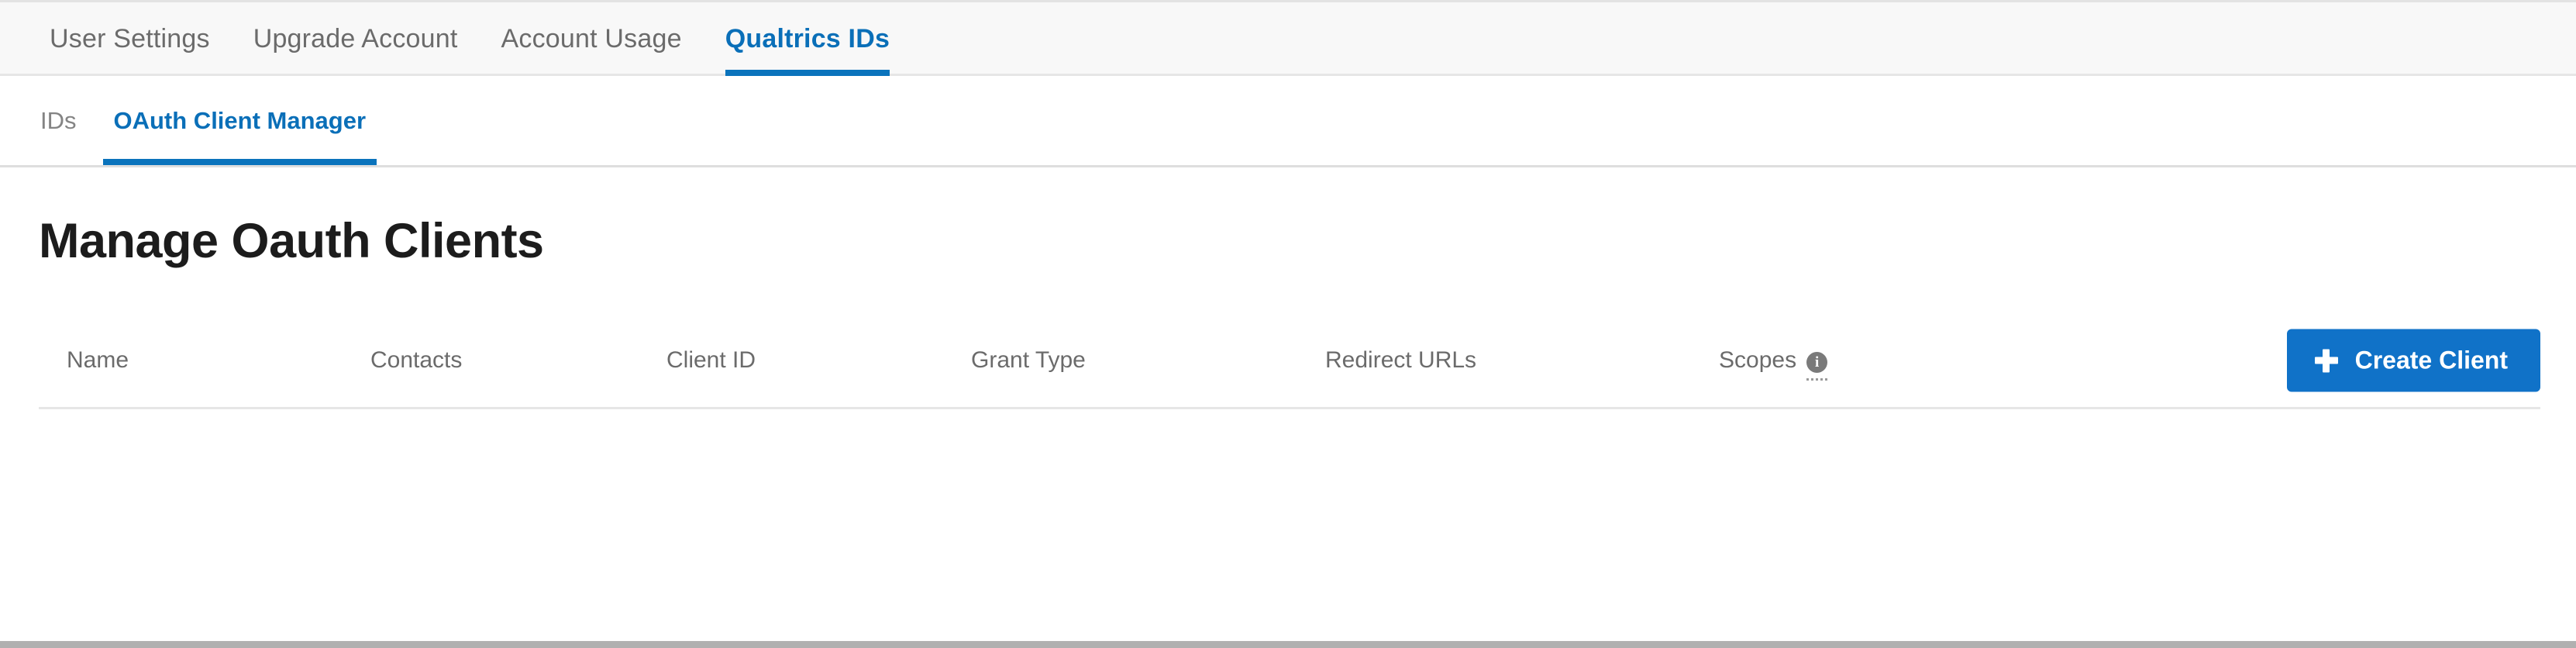 This screenshot has height=648, width=2576. What do you see at coordinates (2326, 360) in the screenshot?
I see `plus-icon` at bounding box center [2326, 360].